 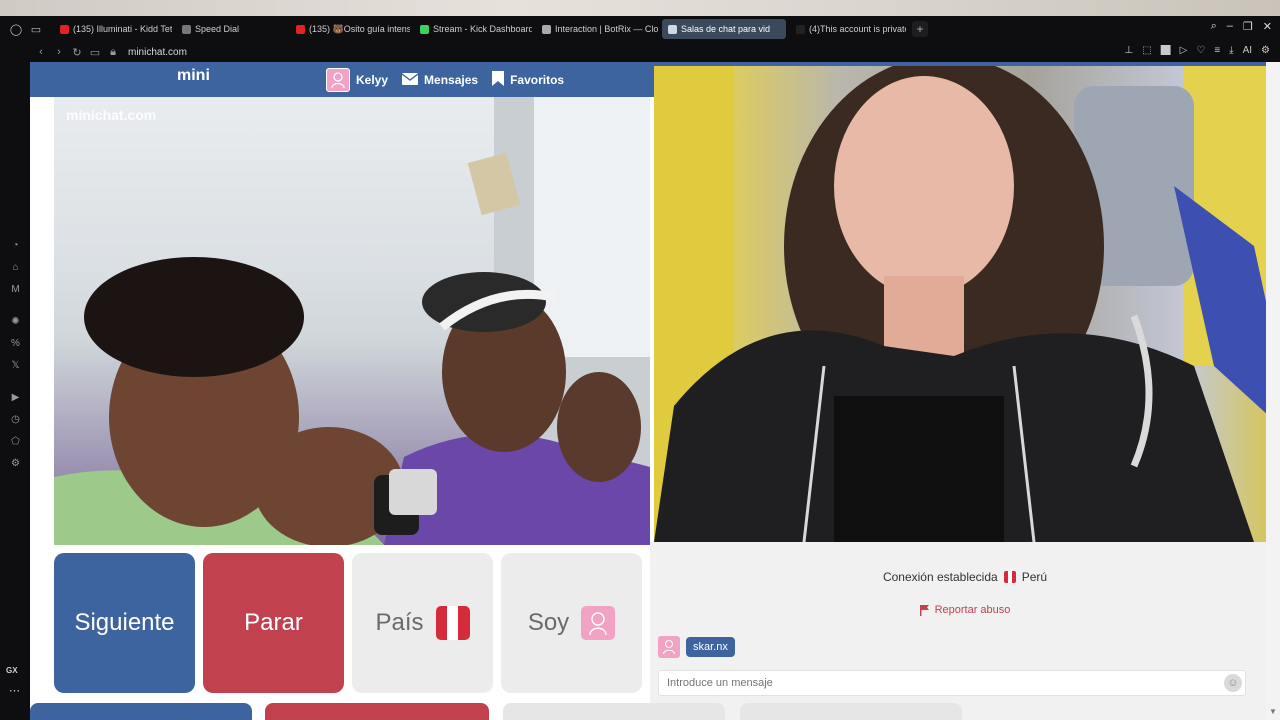 I want to click on stop-button-label: Parar, so click(x=273, y=622).